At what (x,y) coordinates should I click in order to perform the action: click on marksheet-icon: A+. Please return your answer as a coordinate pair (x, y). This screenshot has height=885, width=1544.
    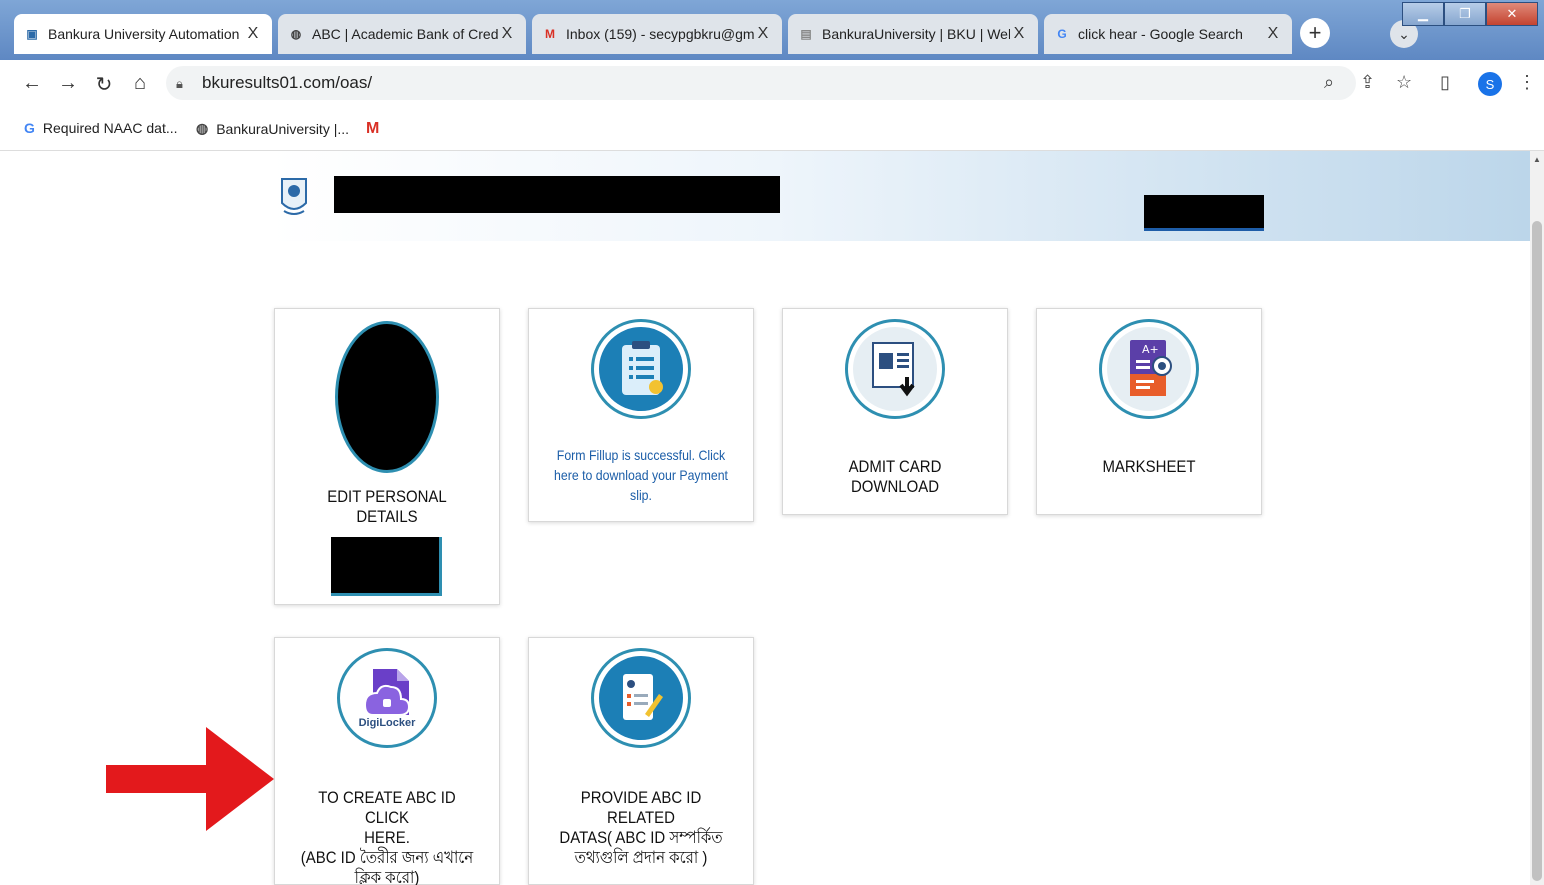
    Looking at the image, I should click on (1151, 368).